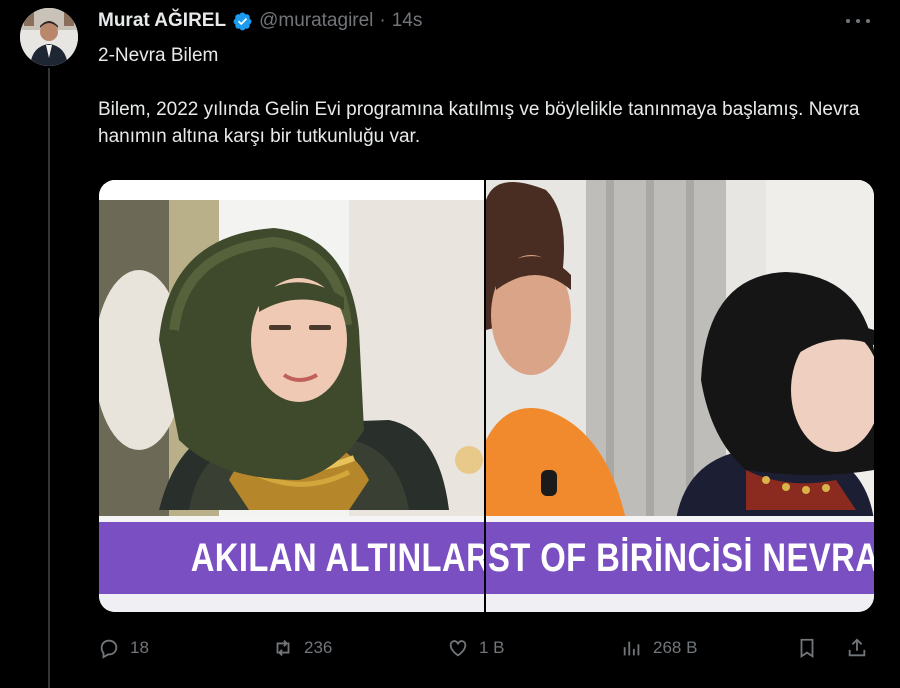 This screenshot has width=900, height=688. I want to click on bookmark-icon, so click(807, 648).